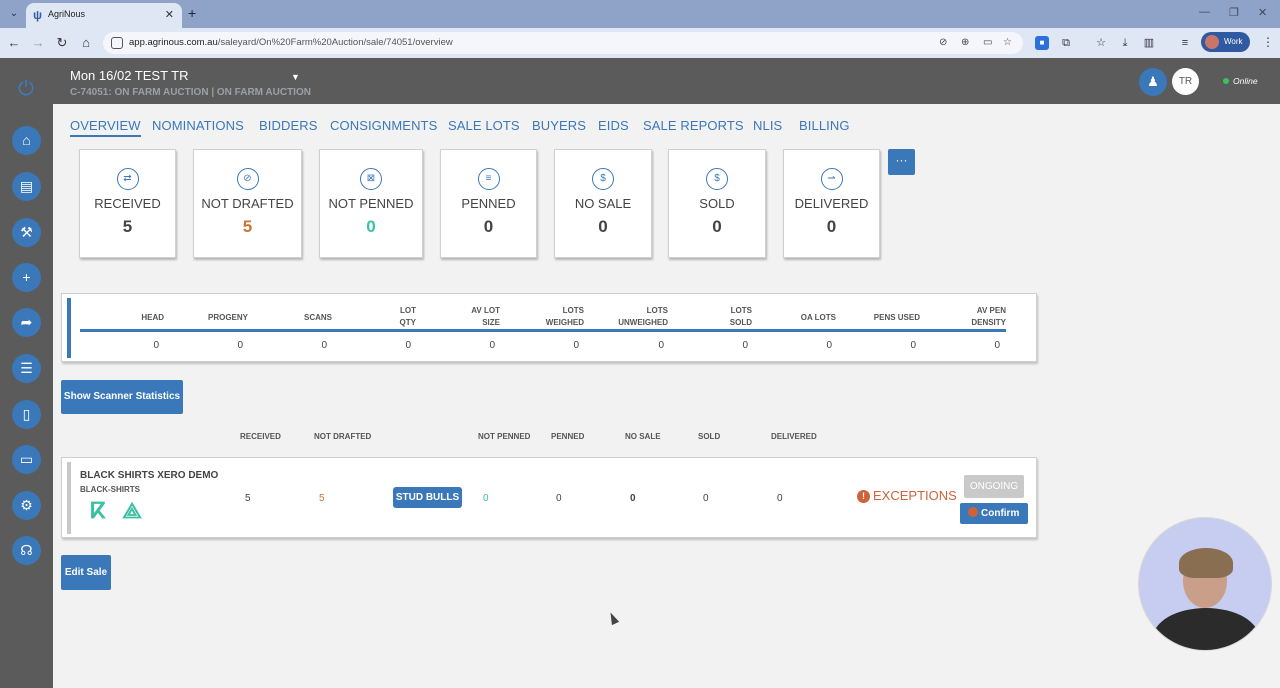 Image resolution: width=1280 pixels, height=688 pixels. Describe the element at coordinates (105, 127) in the screenshot. I see `tab-overview: OVERVIEW` at that location.